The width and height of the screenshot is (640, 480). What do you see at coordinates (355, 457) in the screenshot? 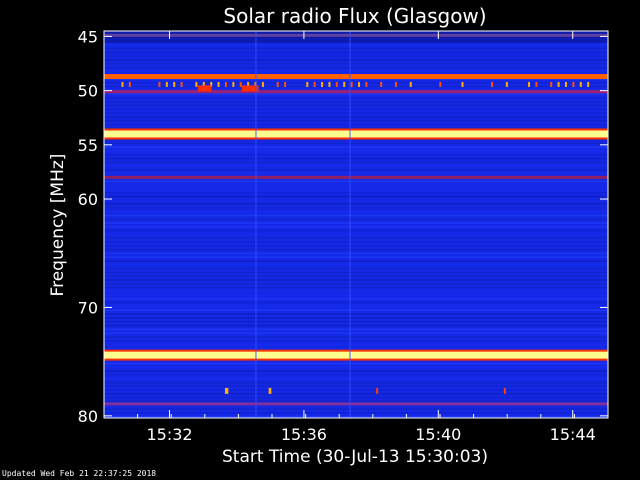
I see `x-axis-label: Start Time (30-Jul-13 15:30:03)` at bounding box center [355, 457].